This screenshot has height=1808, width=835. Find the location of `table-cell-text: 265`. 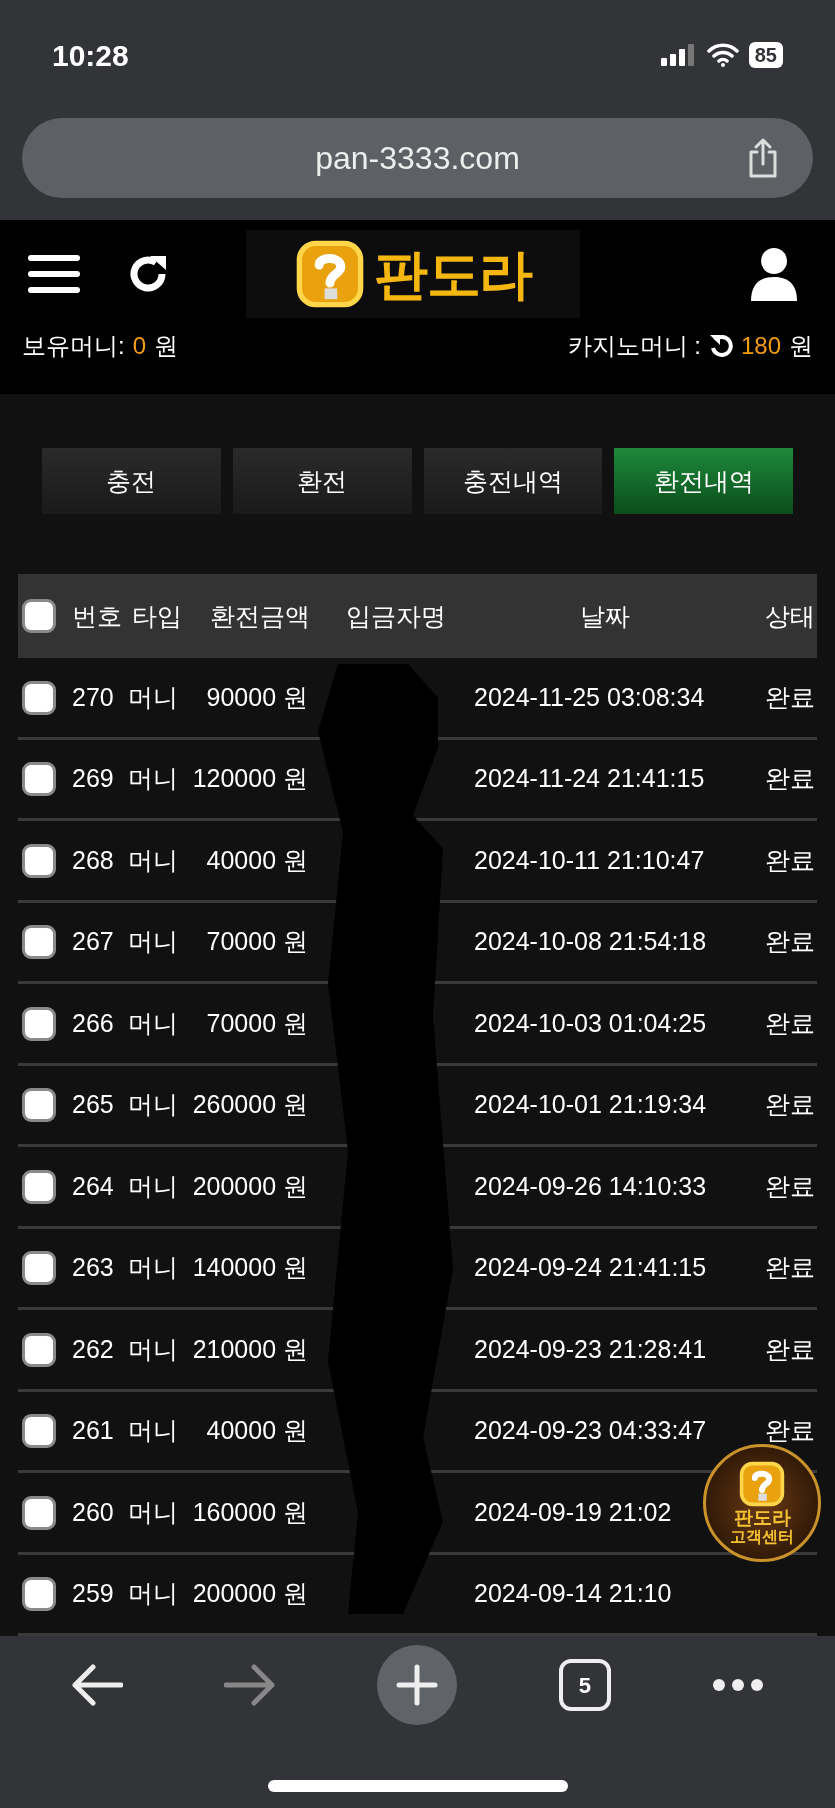

table-cell-text: 265 is located at coordinates (93, 1105).